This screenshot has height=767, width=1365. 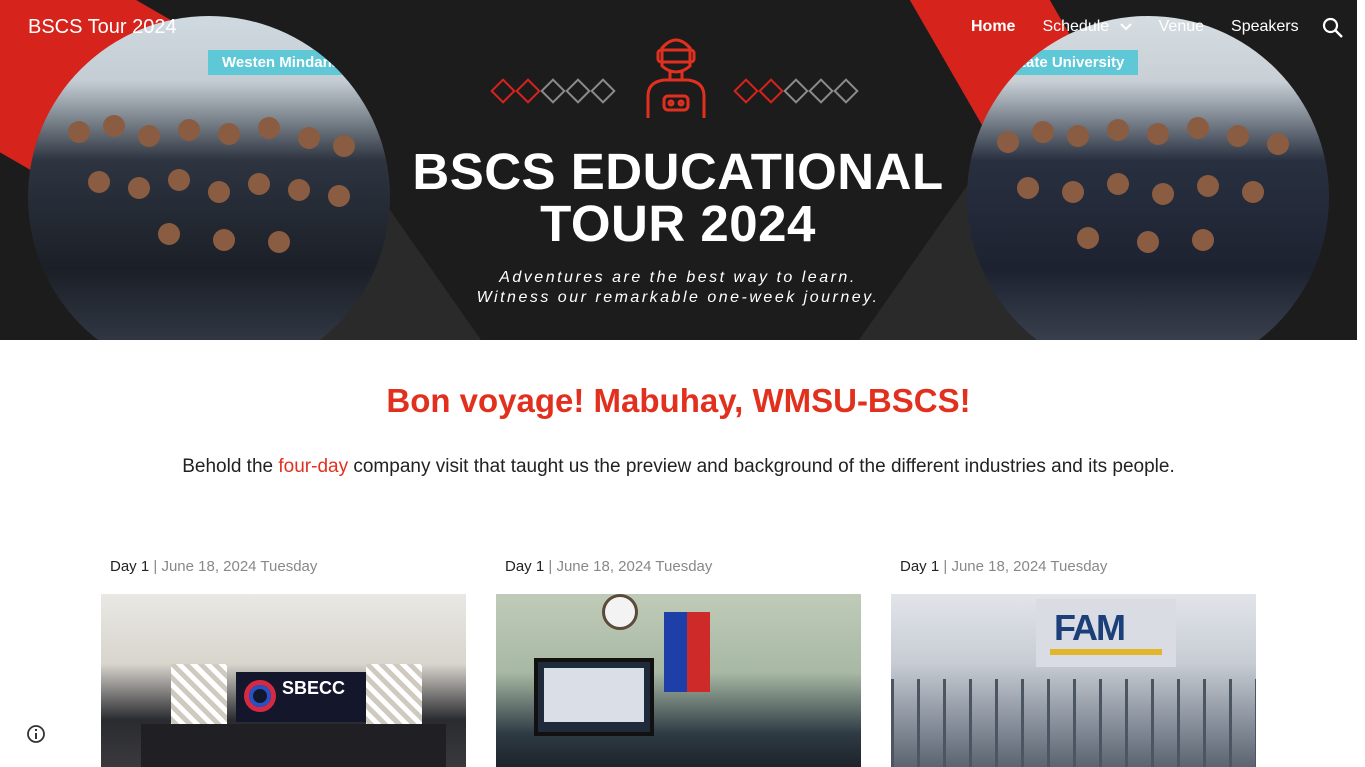 I want to click on nav-item-label: Schedule, so click(x=1076, y=26).